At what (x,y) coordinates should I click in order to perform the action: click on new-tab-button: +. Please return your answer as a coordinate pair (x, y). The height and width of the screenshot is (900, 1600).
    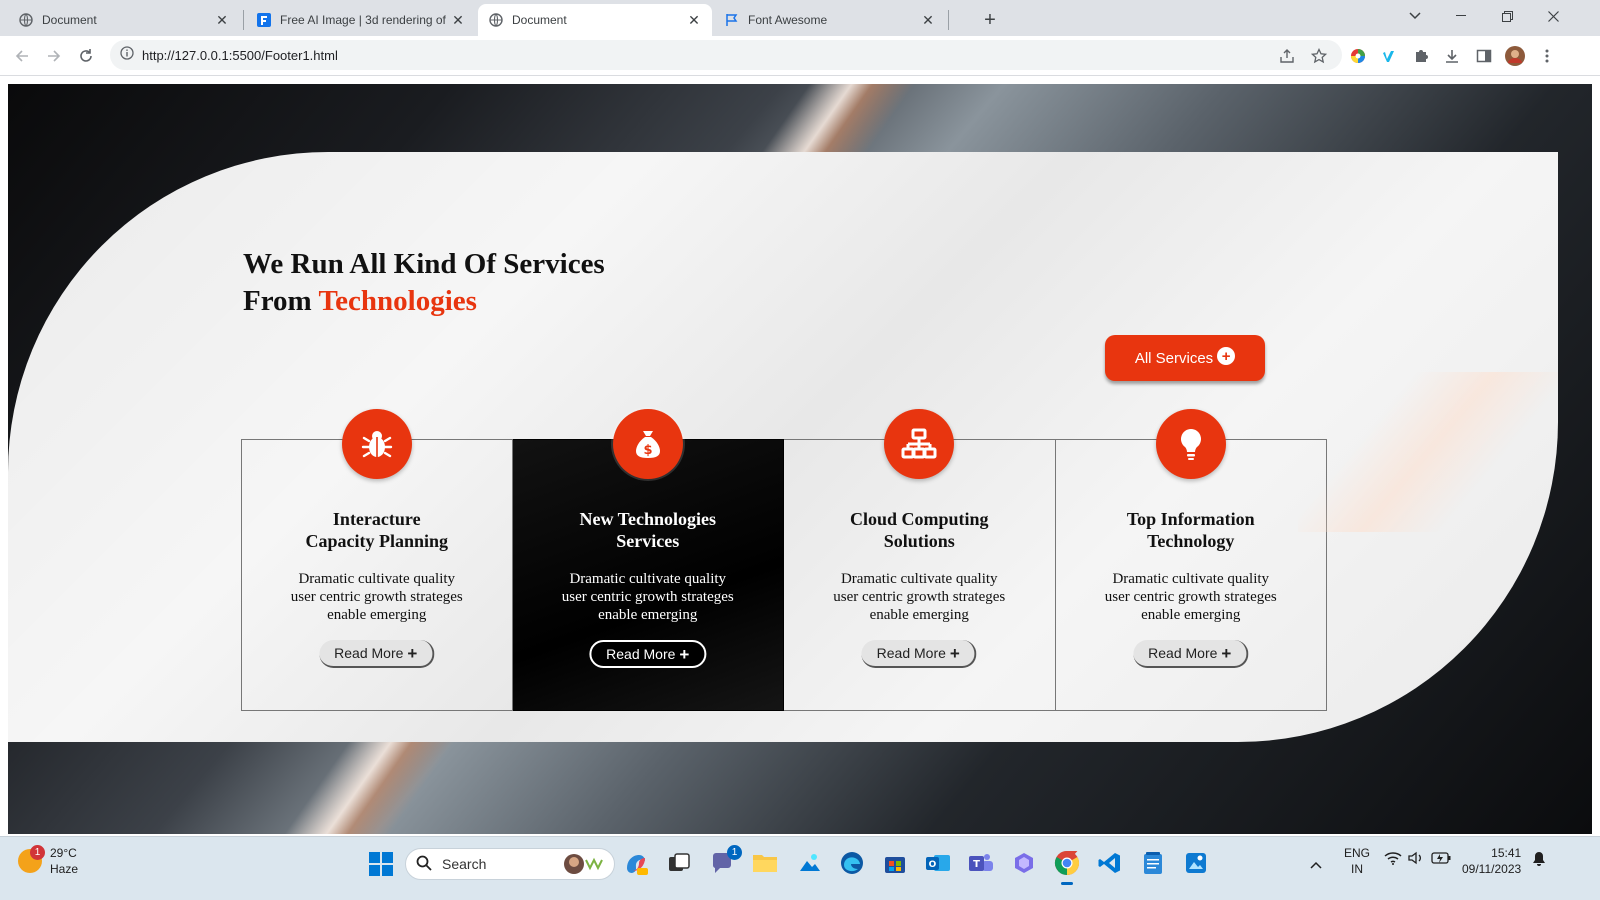
    Looking at the image, I should click on (990, 20).